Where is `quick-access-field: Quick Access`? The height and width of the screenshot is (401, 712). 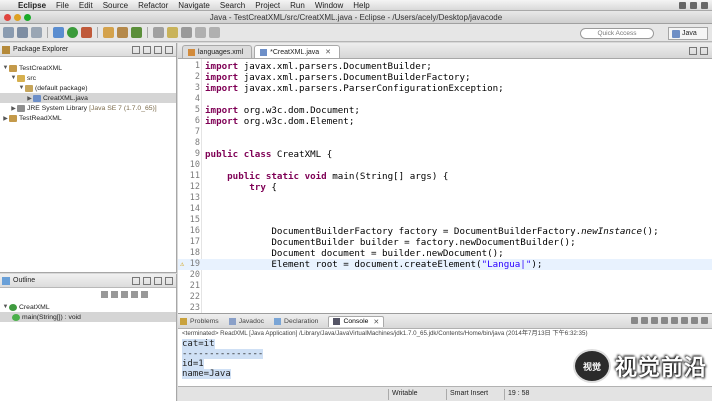
quick-access-field: Quick Access is located at coordinates (617, 33).